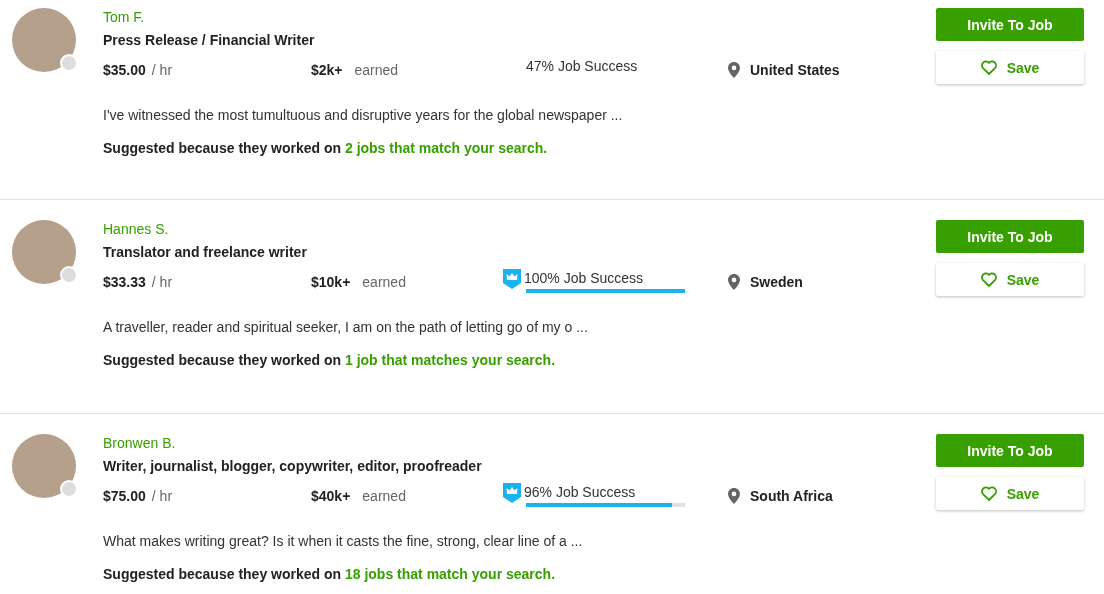 Image resolution: width=1104 pixels, height=594 pixels. What do you see at coordinates (580, 492) in the screenshot?
I see `job-success-score: 96% Job Success` at bounding box center [580, 492].